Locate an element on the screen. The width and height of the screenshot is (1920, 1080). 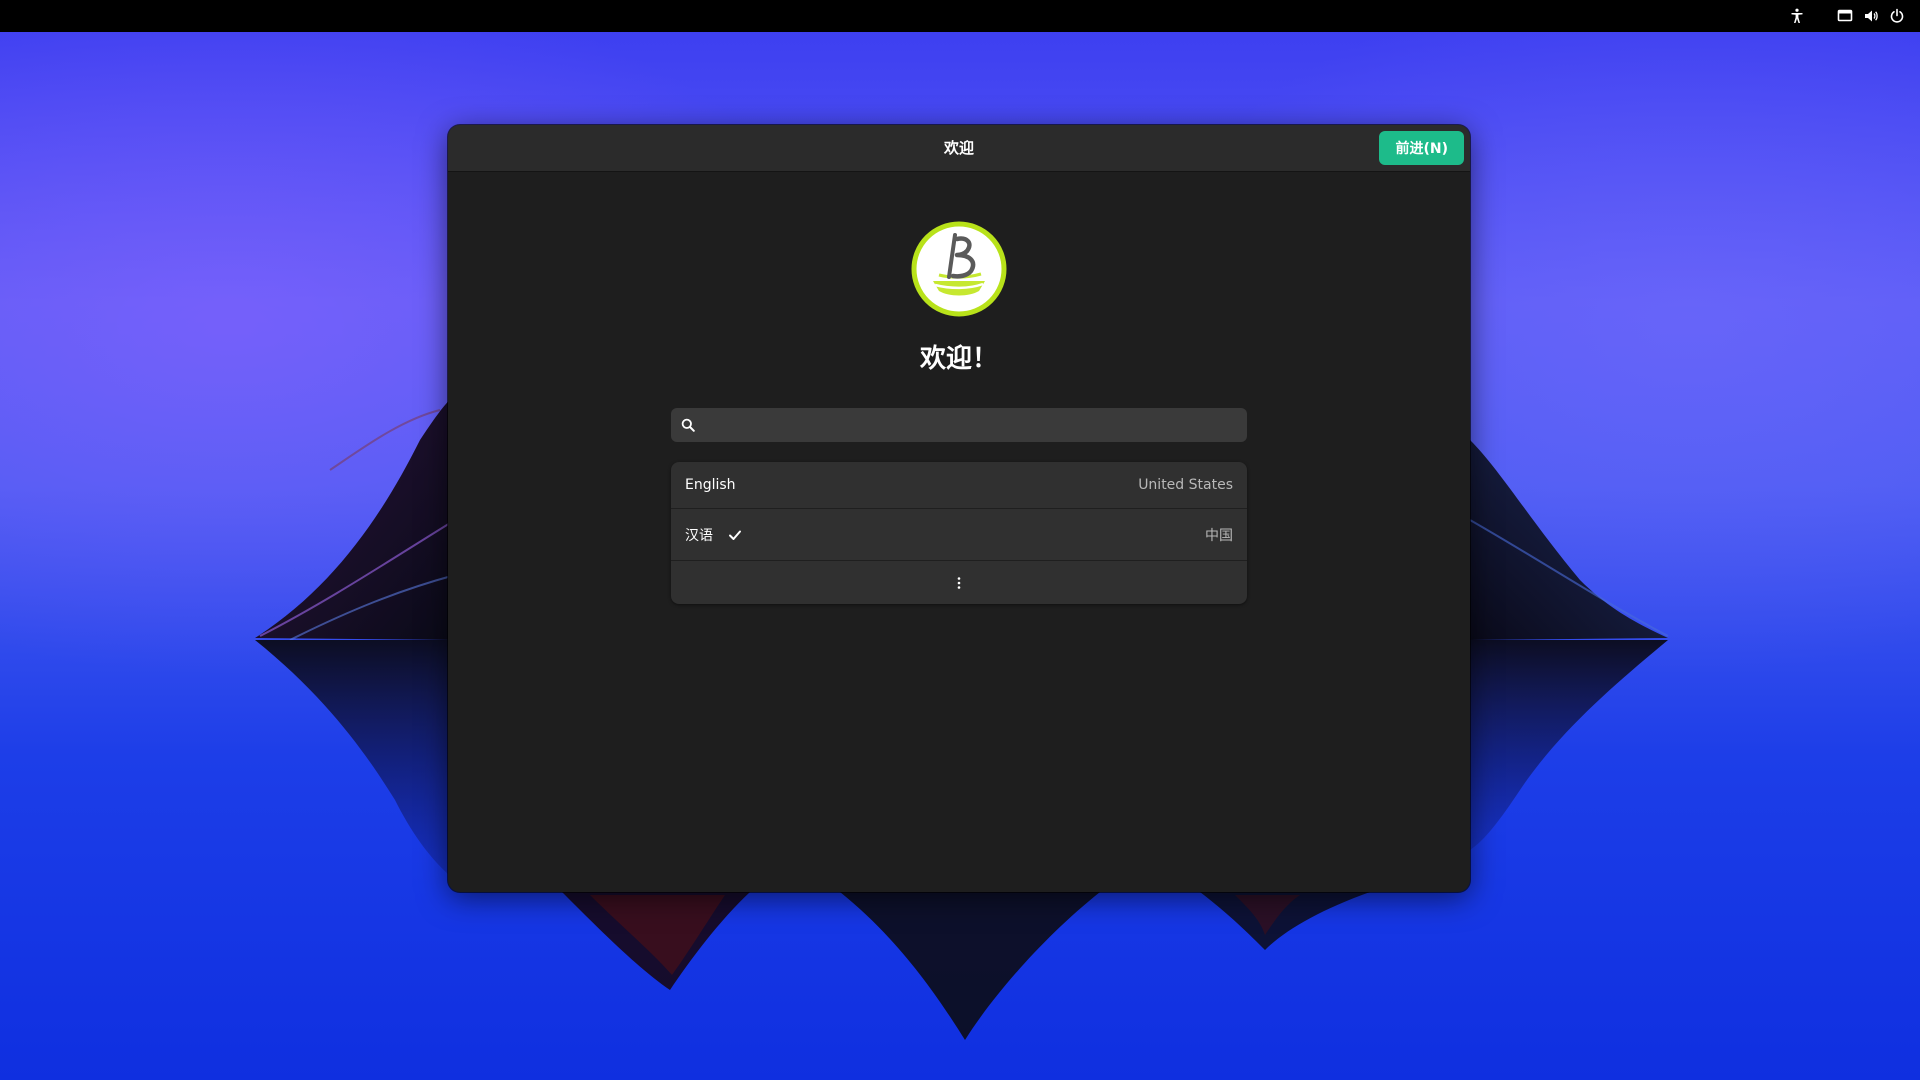
checkmark-icon is located at coordinates (735, 535).